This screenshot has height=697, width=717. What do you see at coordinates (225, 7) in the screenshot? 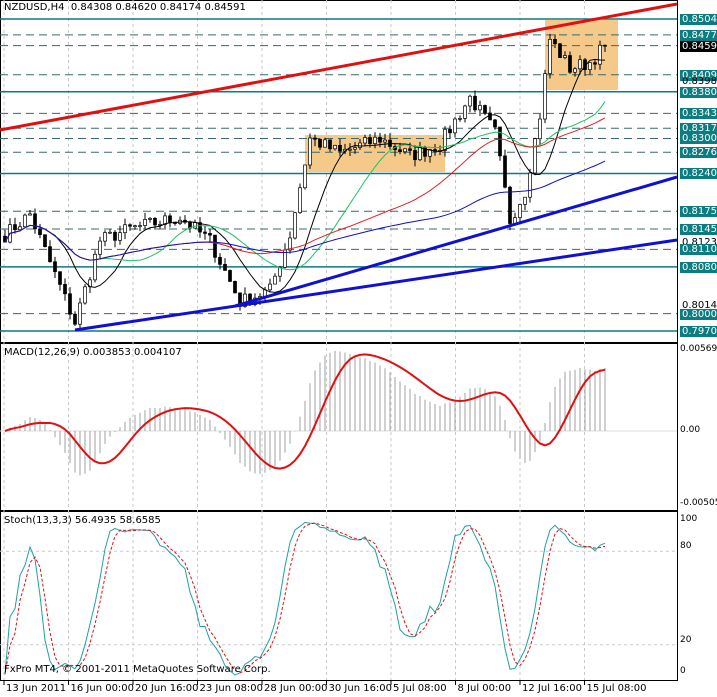
I see `close-price: 0.84591` at bounding box center [225, 7].